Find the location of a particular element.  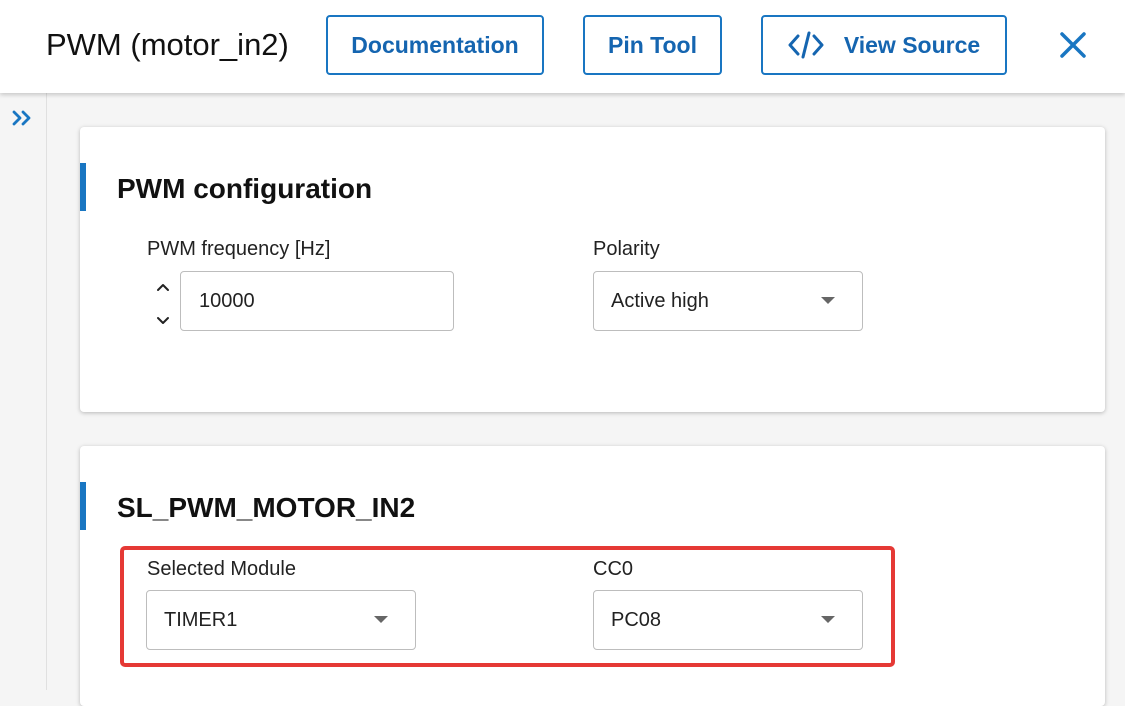

side-rail is located at coordinates (23, 391).